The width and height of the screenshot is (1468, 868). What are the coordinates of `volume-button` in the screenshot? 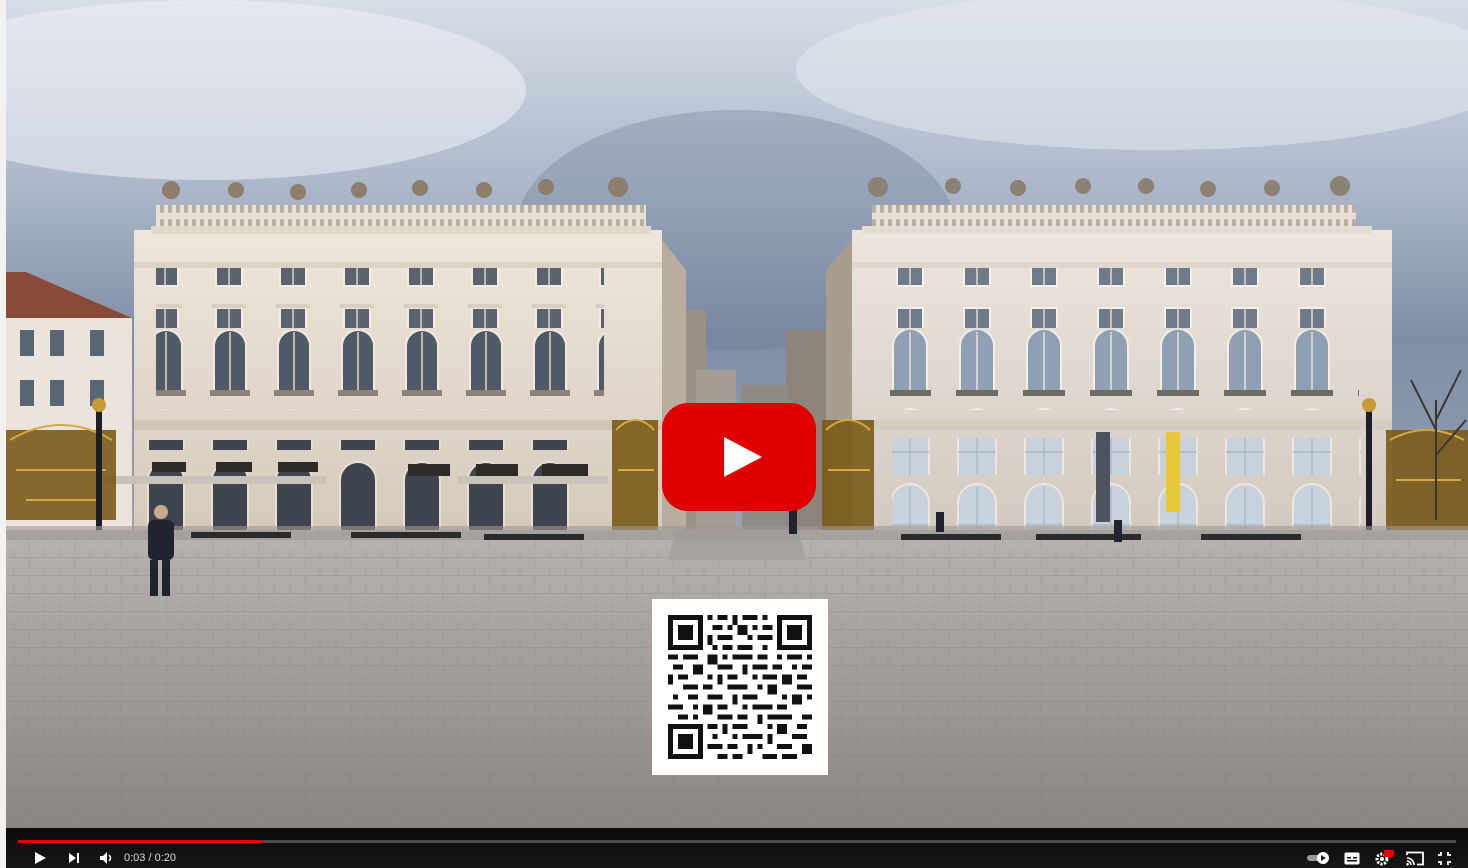 It's located at (107, 858).